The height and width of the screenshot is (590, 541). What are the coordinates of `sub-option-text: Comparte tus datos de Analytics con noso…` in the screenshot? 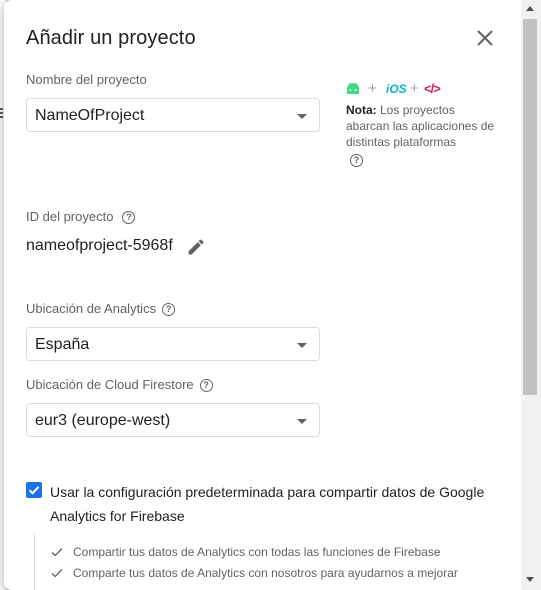 It's located at (265, 573).